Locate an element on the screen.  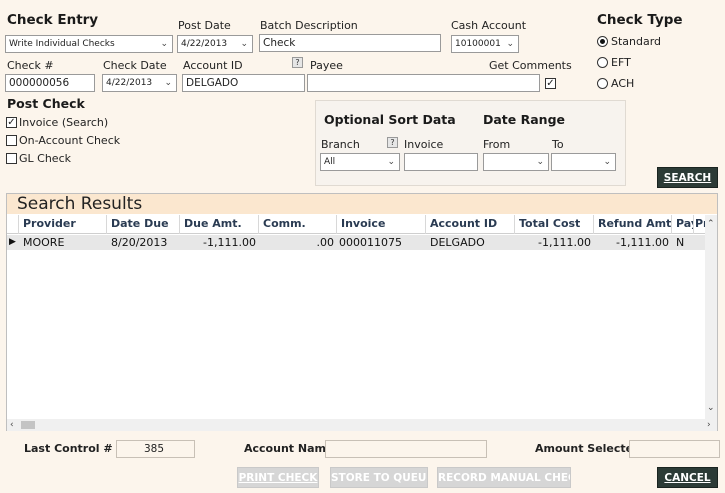
column-header-comm: Comm. is located at coordinates (298, 224).